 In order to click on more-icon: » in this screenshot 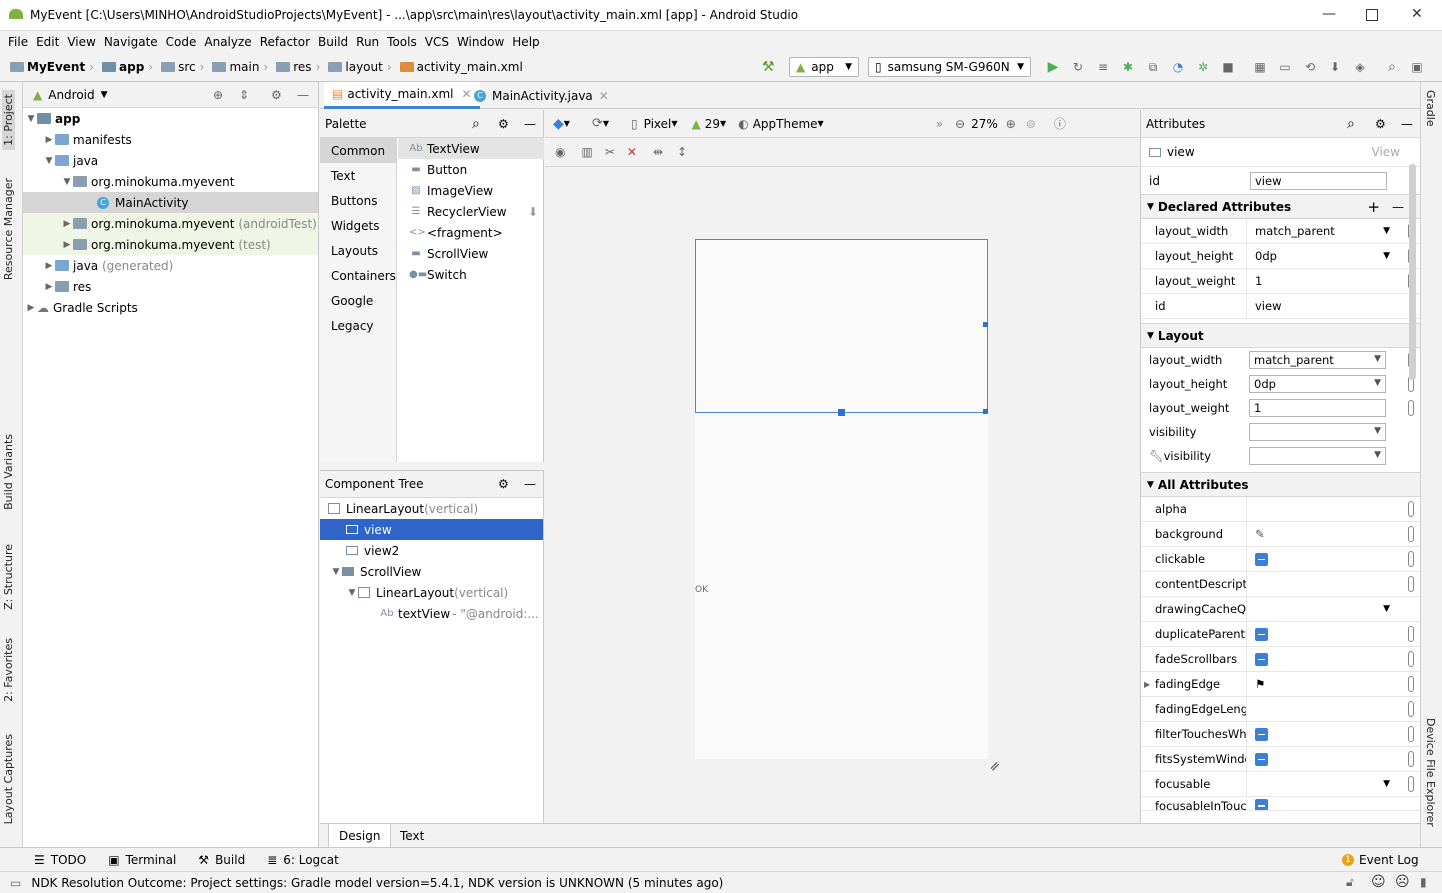, I will do `click(939, 124)`.